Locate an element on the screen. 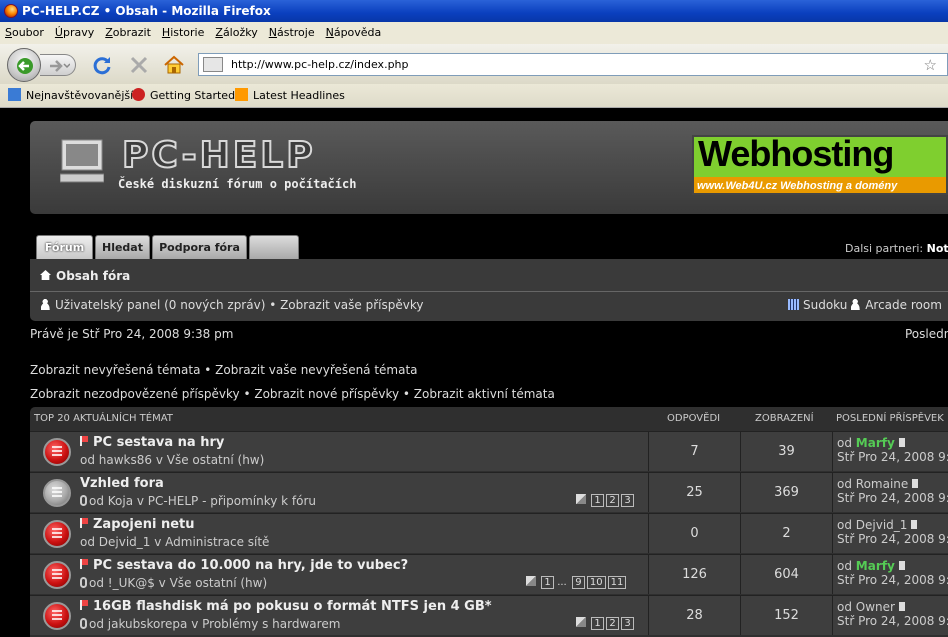  bookmark-star-icon: ☆ is located at coordinates (930, 65).